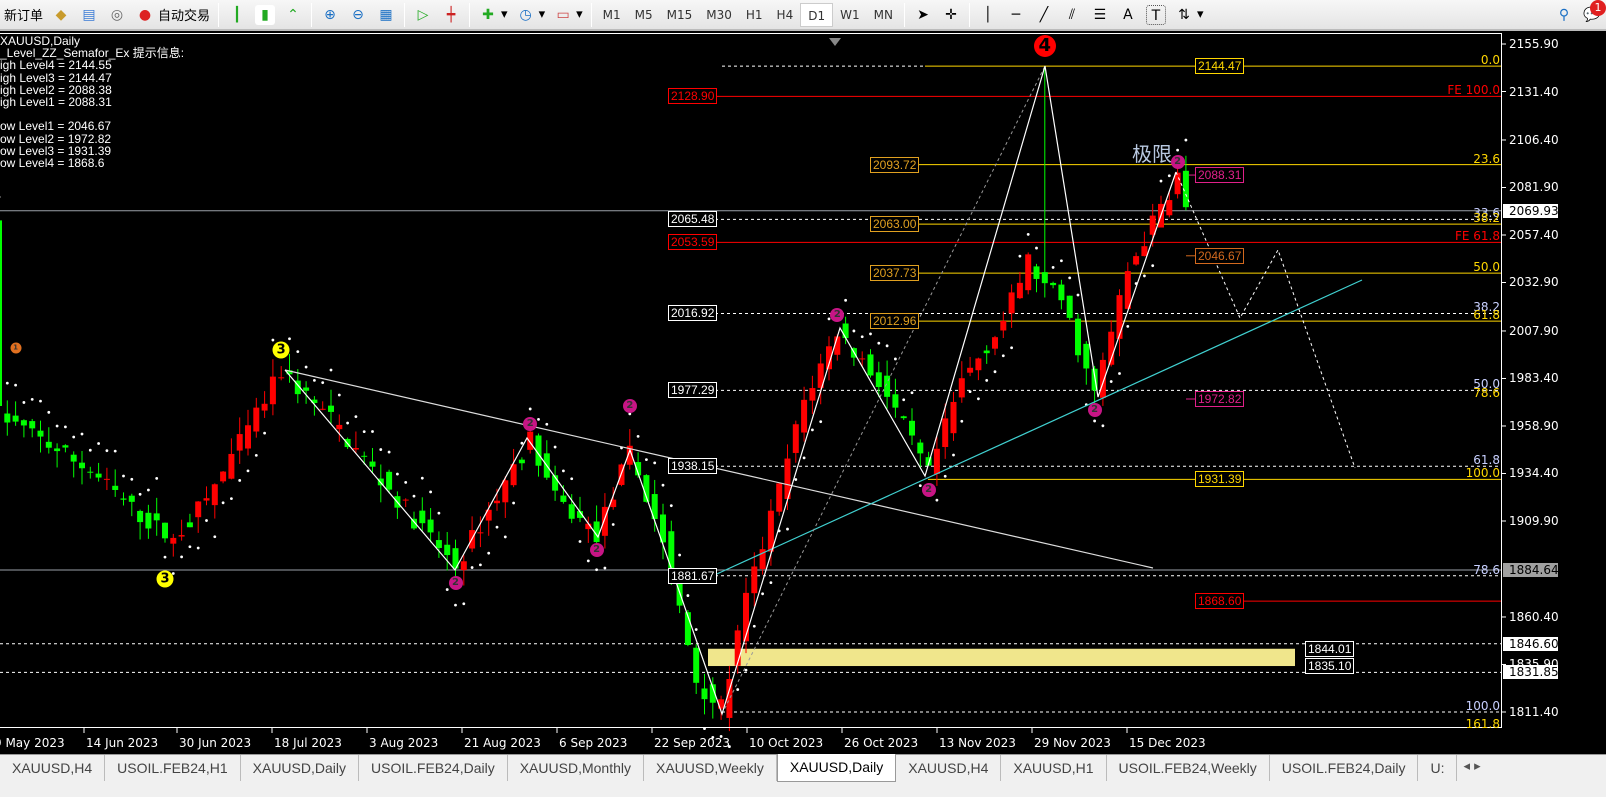 The image size is (1606, 797). What do you see at coordinates (1152, 155) in the screenshot?
I see `annotation-text: 极限` at bounding box center [1152, 155].